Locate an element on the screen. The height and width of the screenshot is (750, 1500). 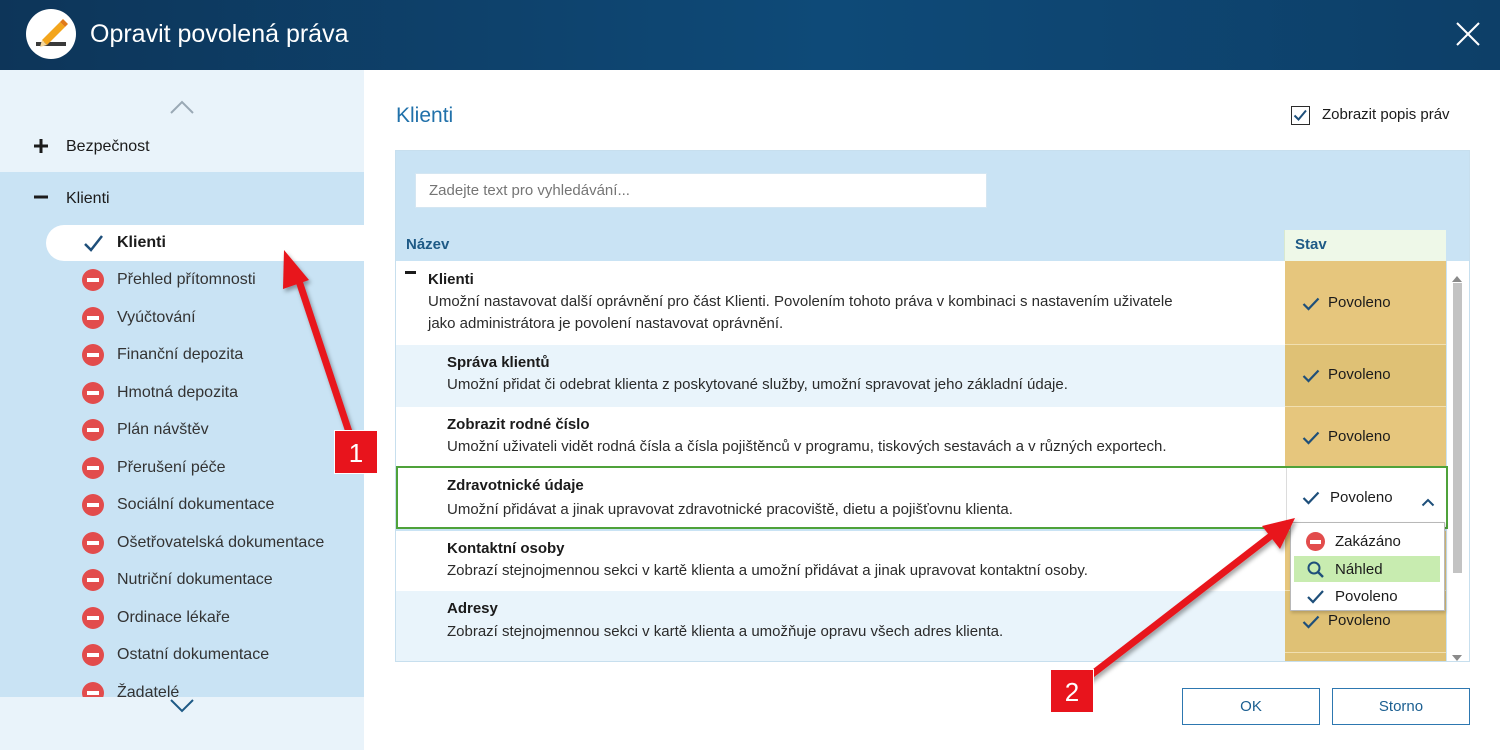
sidebar-item-osetrovatelska-dokumentace: Ošetřovatelská dokumentace is located at coordinates (205, 543).